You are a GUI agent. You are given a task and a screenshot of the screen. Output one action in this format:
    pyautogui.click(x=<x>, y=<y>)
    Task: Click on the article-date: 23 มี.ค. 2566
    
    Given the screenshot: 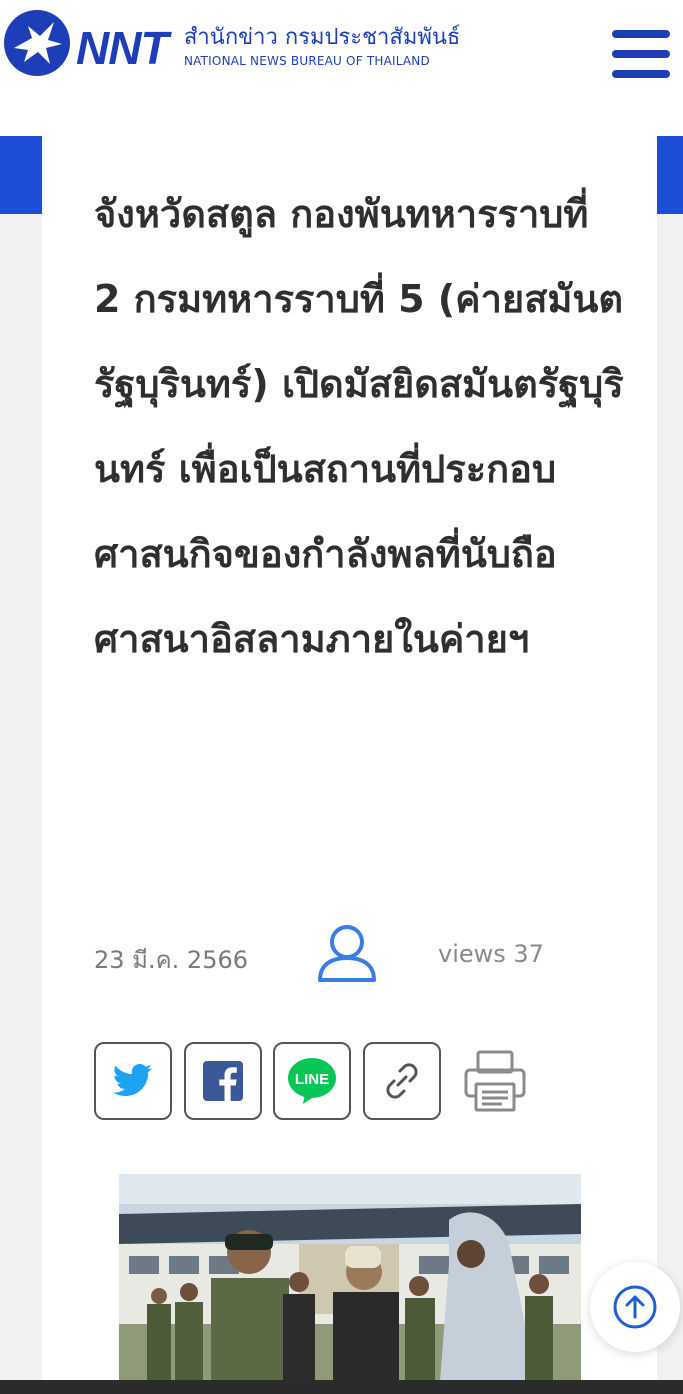 What is the action you would take?
    pyautogui.click(x=171, y=960)
    